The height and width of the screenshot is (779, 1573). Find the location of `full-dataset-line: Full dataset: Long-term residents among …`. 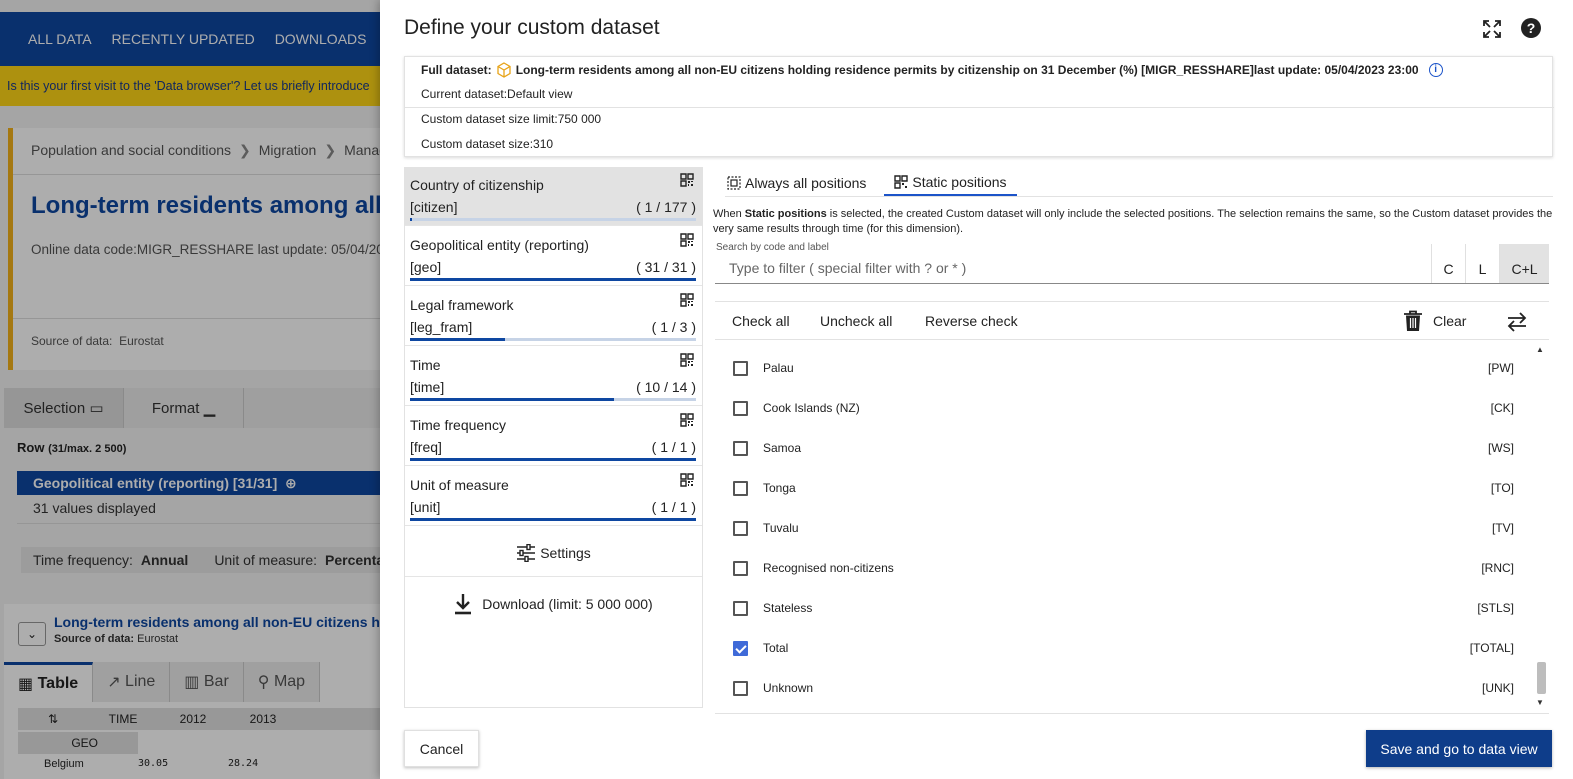

full-dataset-line: Full dataset: Long-term residents among … is located at coordinates (932, 70).